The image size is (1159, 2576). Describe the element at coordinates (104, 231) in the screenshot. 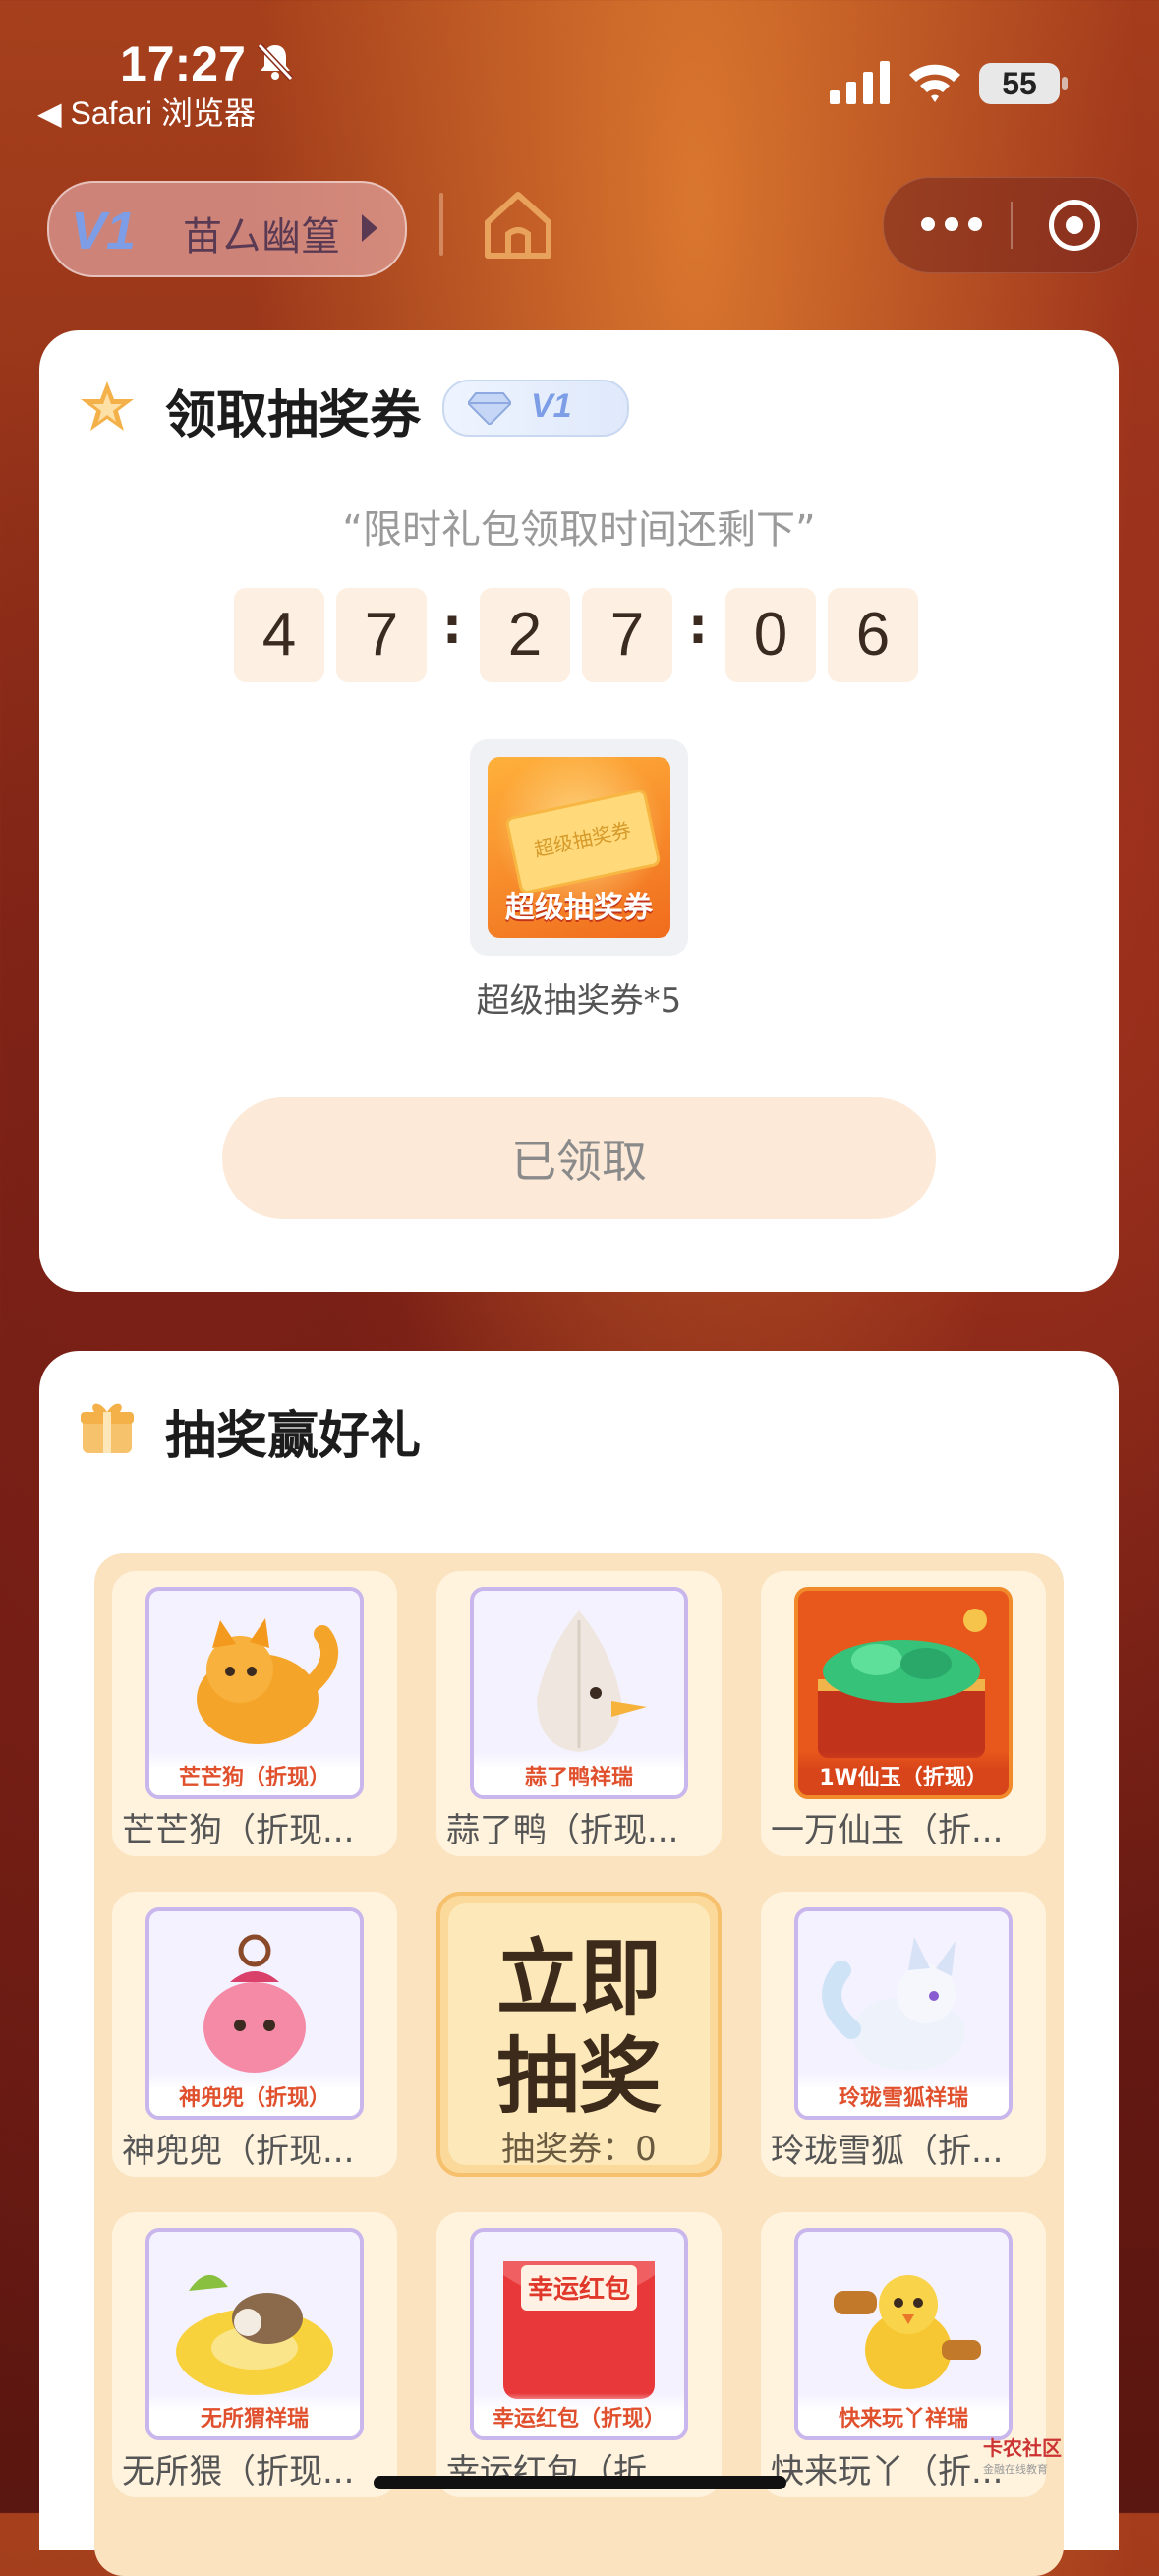

I see `vip-level-logo: V1` at that location.